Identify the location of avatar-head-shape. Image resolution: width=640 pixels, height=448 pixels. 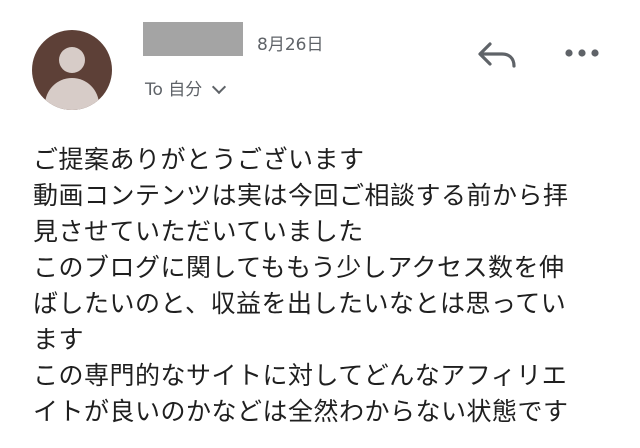
(72, 60).